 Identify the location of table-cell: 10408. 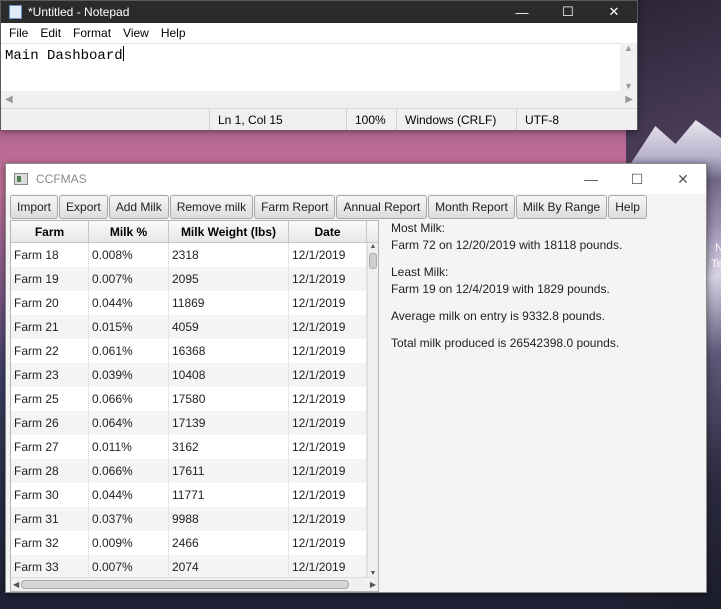
(229, 375).